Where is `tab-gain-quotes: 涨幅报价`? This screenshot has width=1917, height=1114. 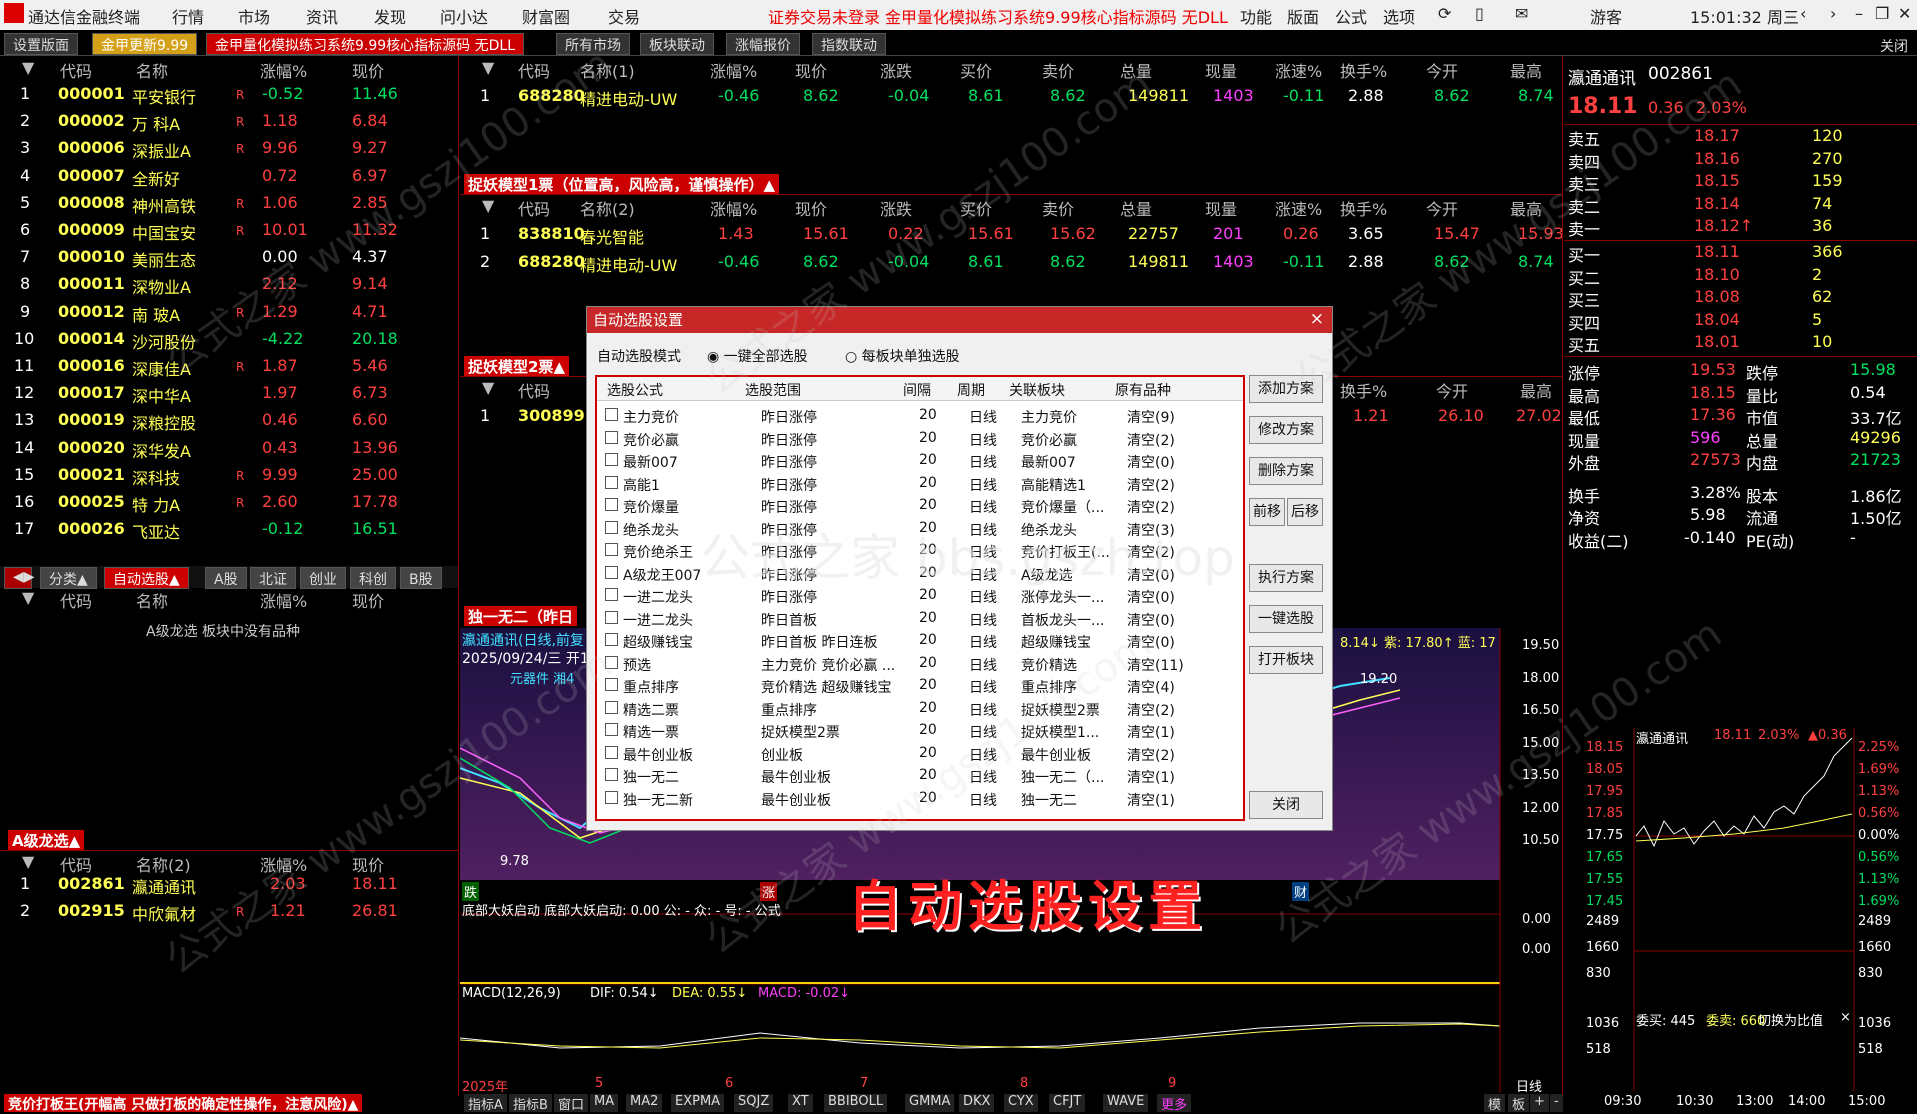
tab-gain-quotes: 涨幅报价 is located at coordinates (763, 44).